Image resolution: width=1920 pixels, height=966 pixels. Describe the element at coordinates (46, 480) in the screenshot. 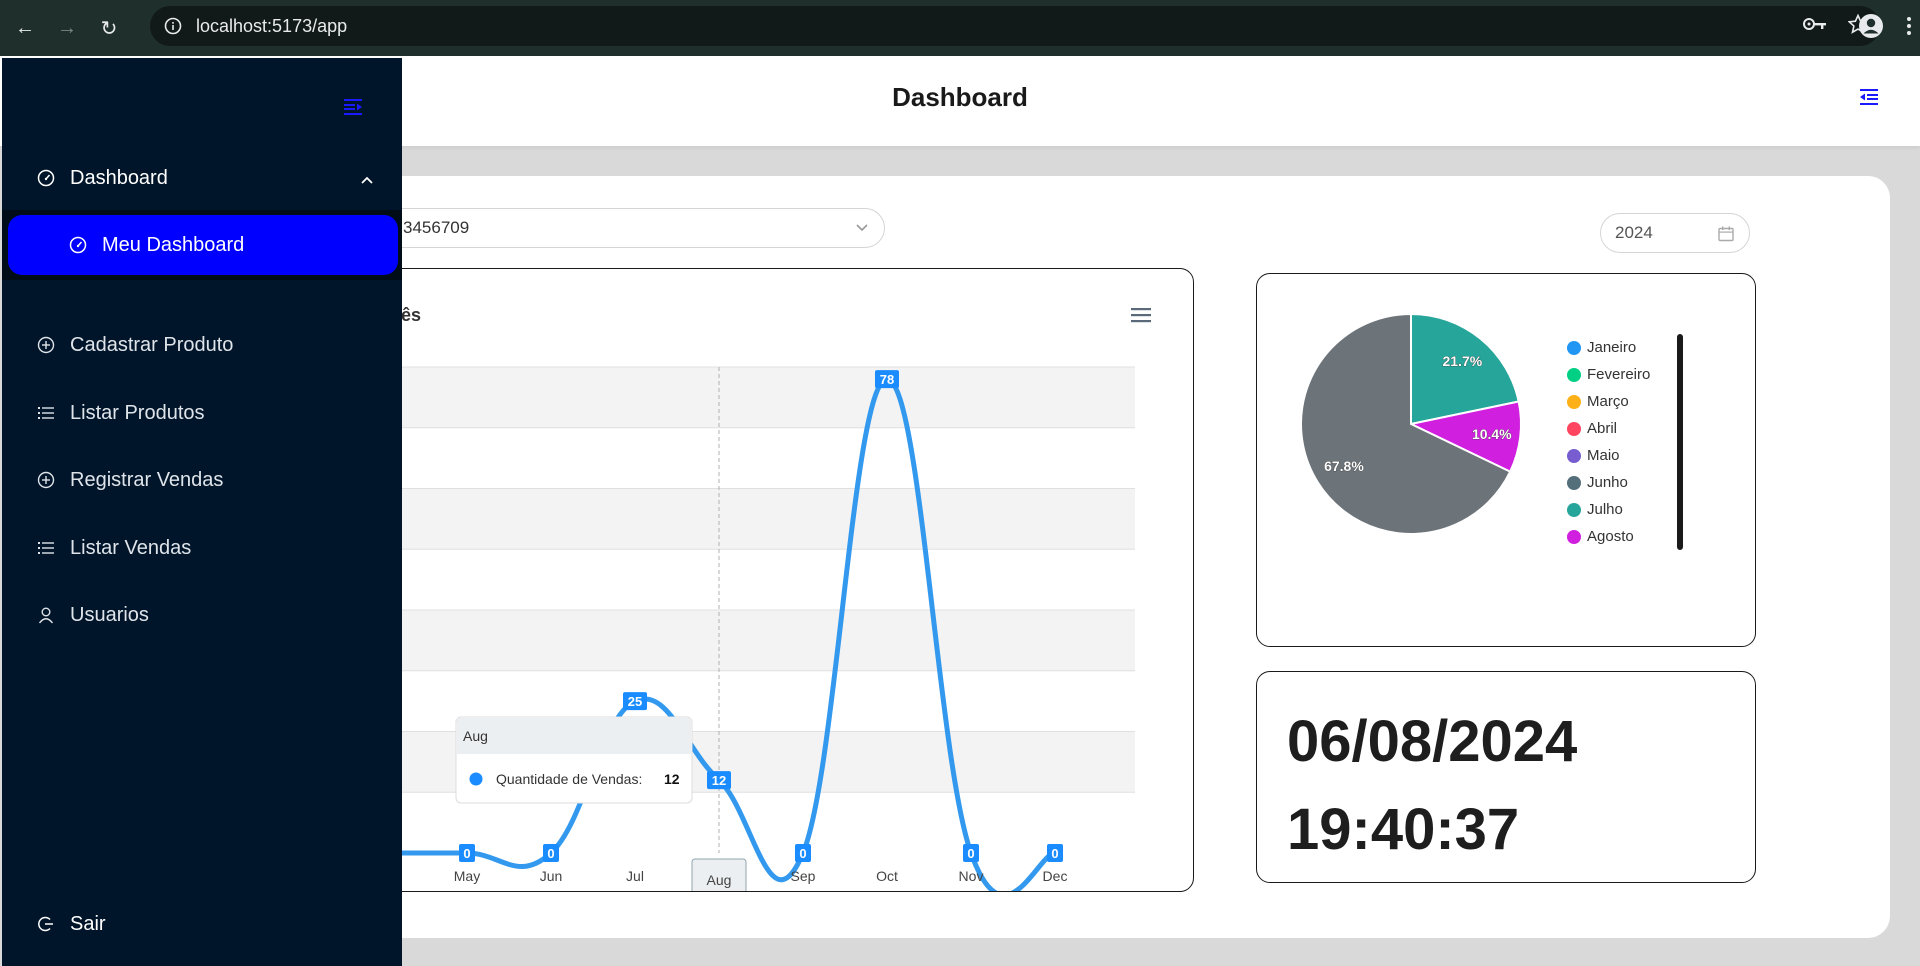

I see `plus-circle-icon` at that location.